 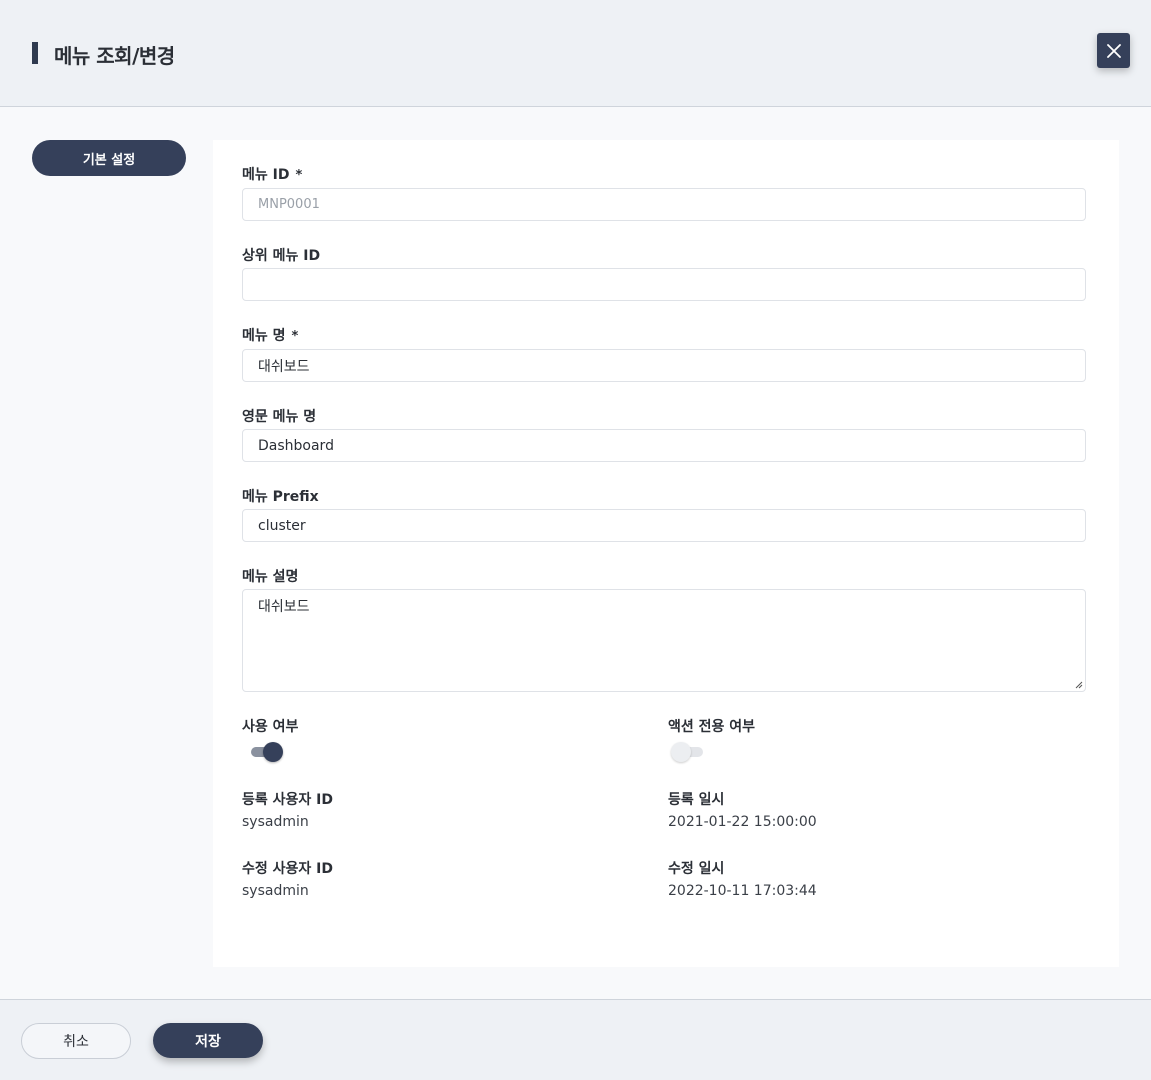 What do you see at coordinates (664, 525) in the screenshot?
I see `menu-prefix-field: cluster` at bounding box center [664, 525].